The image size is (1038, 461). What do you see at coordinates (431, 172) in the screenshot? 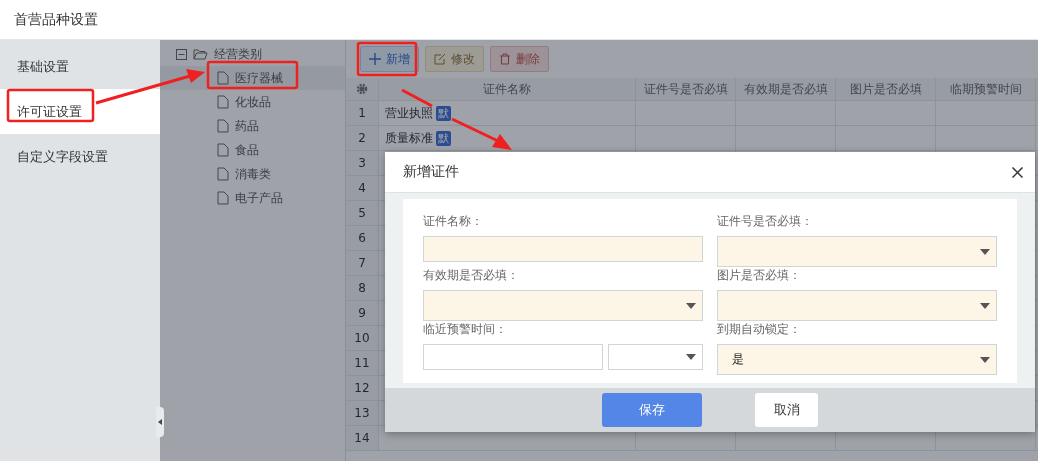
I see `dialog-title: 新增证件` at bounding box center [431, 172].